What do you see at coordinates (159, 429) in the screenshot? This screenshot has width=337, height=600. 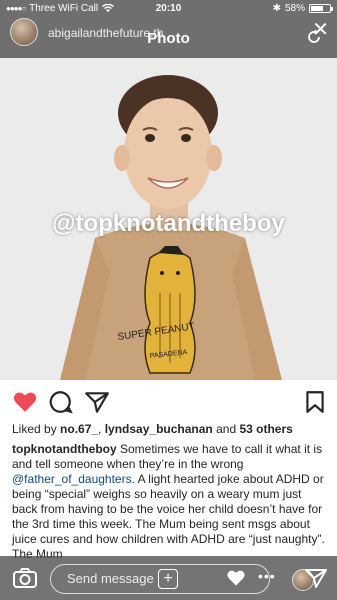 I see `liker-link: lyndsay_buchanan` at bounding box center [159, 429].